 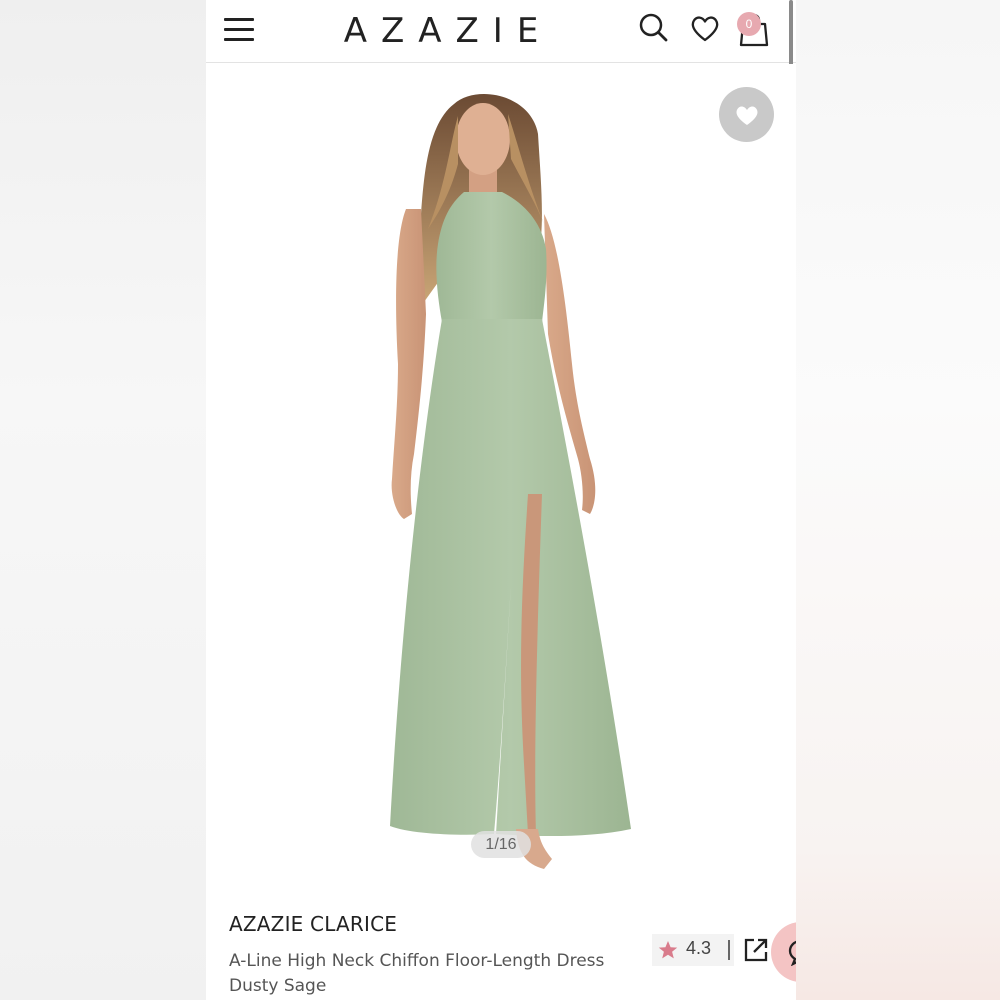 I want to click on rating-value: 4.3, so click(x=699, y=948).